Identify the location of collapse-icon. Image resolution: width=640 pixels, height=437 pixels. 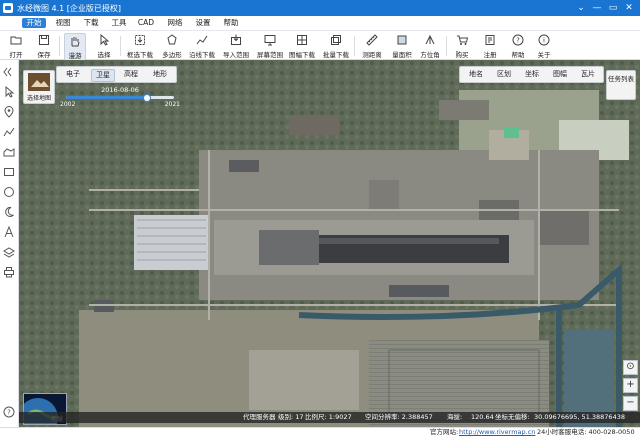
(9, 72).